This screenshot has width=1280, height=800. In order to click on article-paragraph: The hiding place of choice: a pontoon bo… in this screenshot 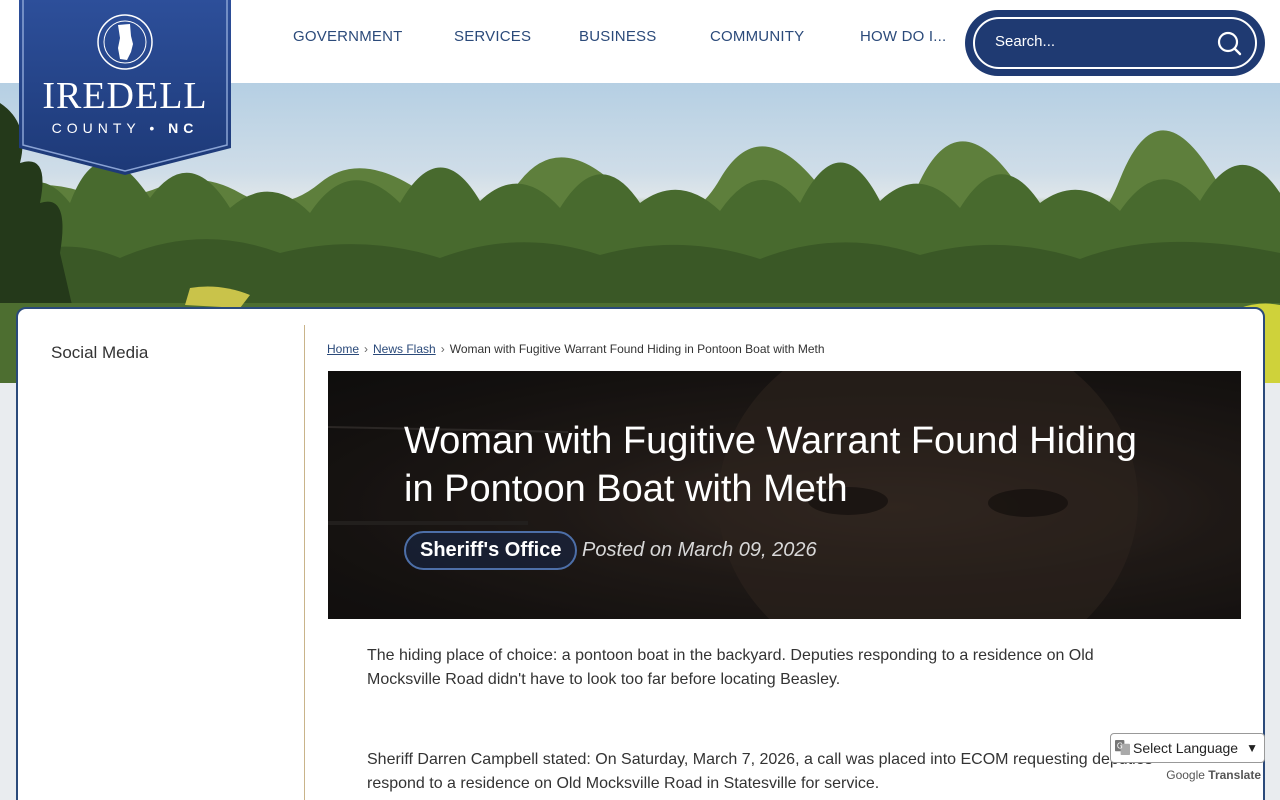, I will do `click(730, 667)`.